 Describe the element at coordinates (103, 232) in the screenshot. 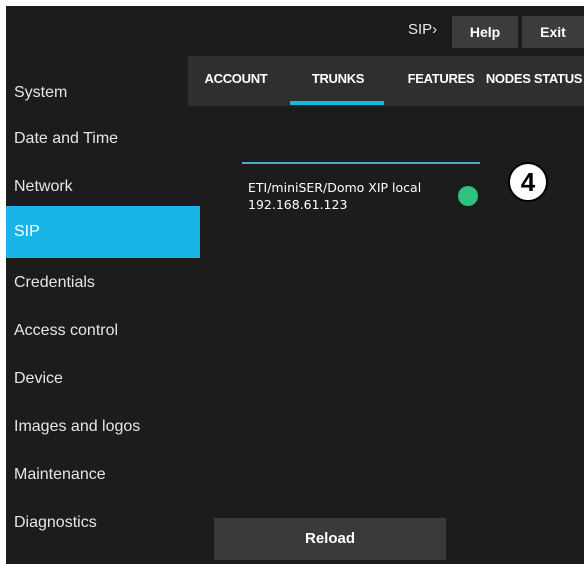

I see `sidebar-item-sip: SIP` at that location.